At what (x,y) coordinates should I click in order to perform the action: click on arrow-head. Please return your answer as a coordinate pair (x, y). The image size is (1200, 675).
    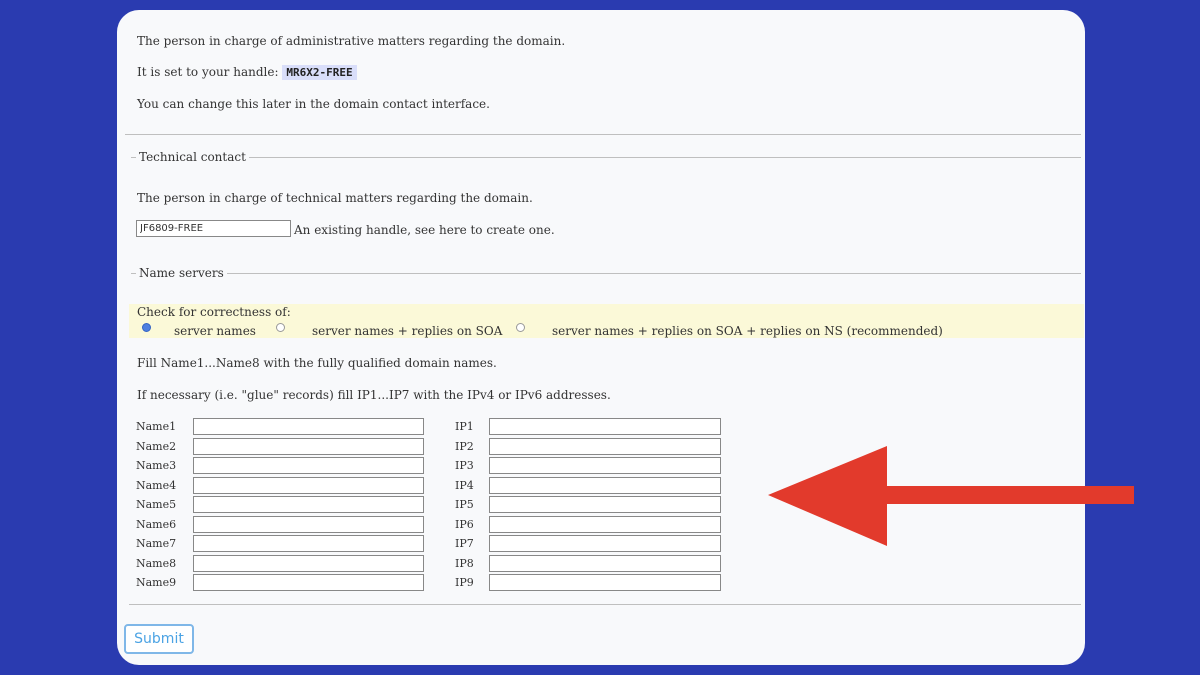
    Looking at the image, I should click on (827, 496).